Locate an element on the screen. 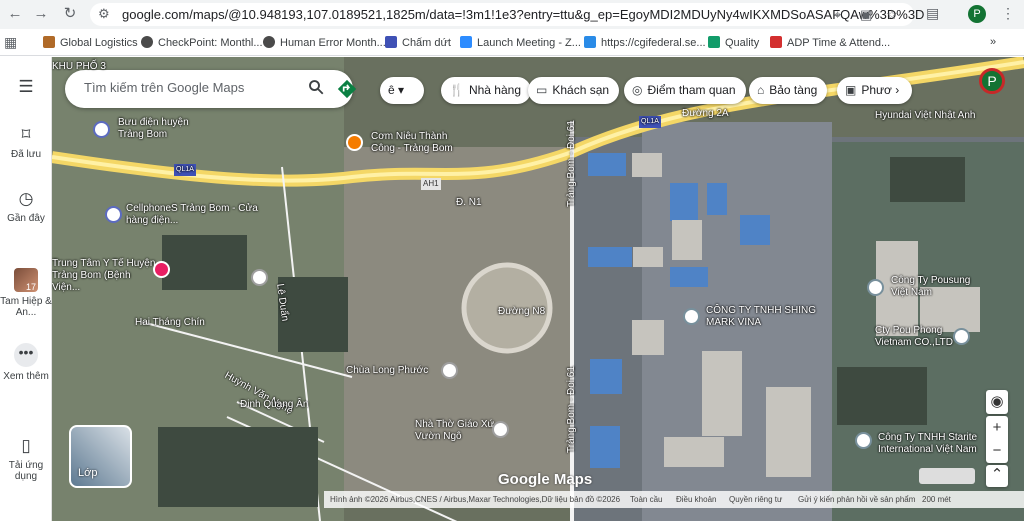 This screenshot has width=1024, height=521. reload-icon: ↻ is located at coordinates (70, 14).